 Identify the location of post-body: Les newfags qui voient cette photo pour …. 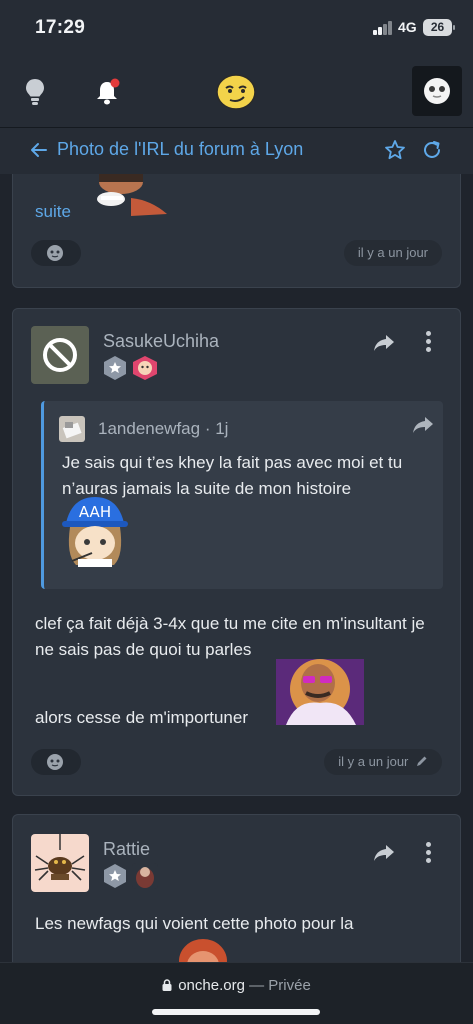
(194, 923).